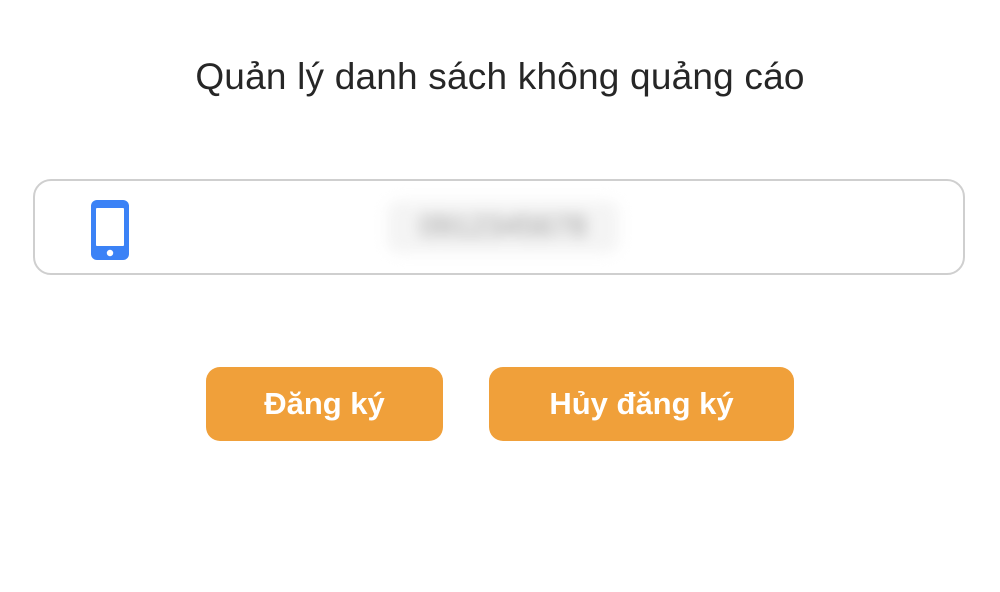 Image resolution: width=1000 pixels, height=592 pixels. What do you see at coordinates (503, 227) in the screenshot?
I see `phone-number-value: 0912345678` at bounding box center [503, 227].